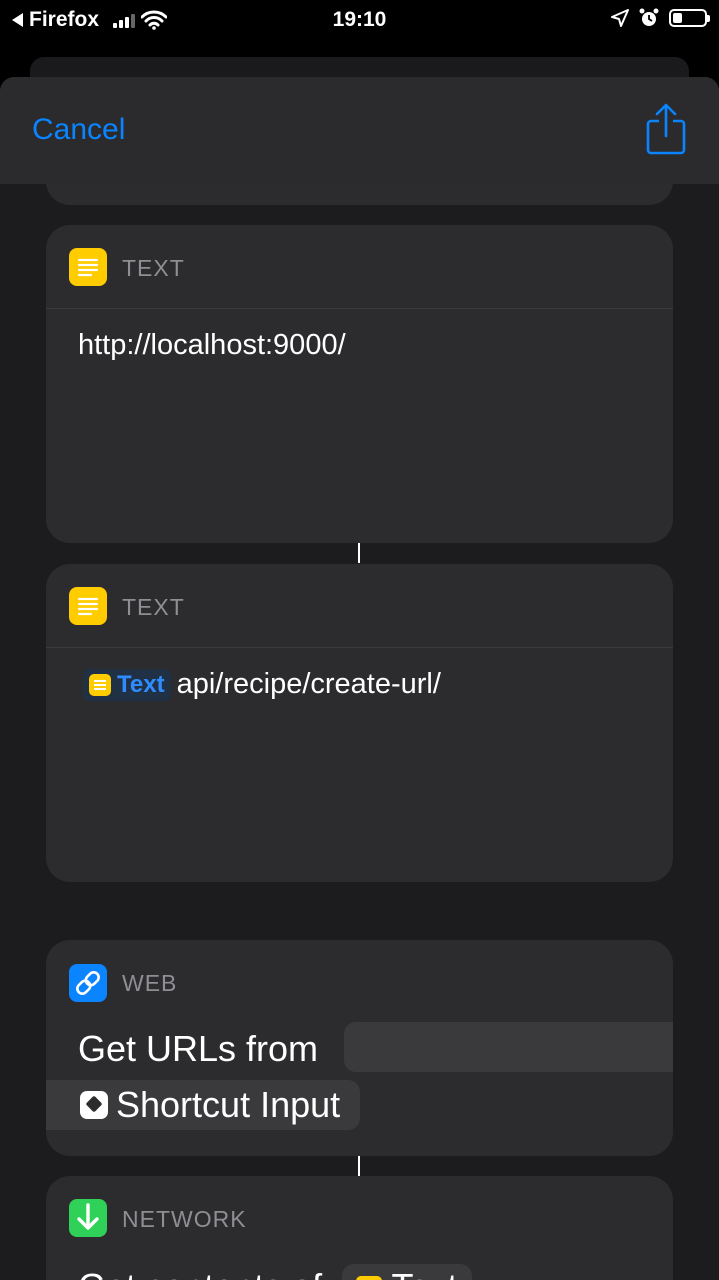  I want to click on status-bar: Firefox 19:10, so click(359, 20).